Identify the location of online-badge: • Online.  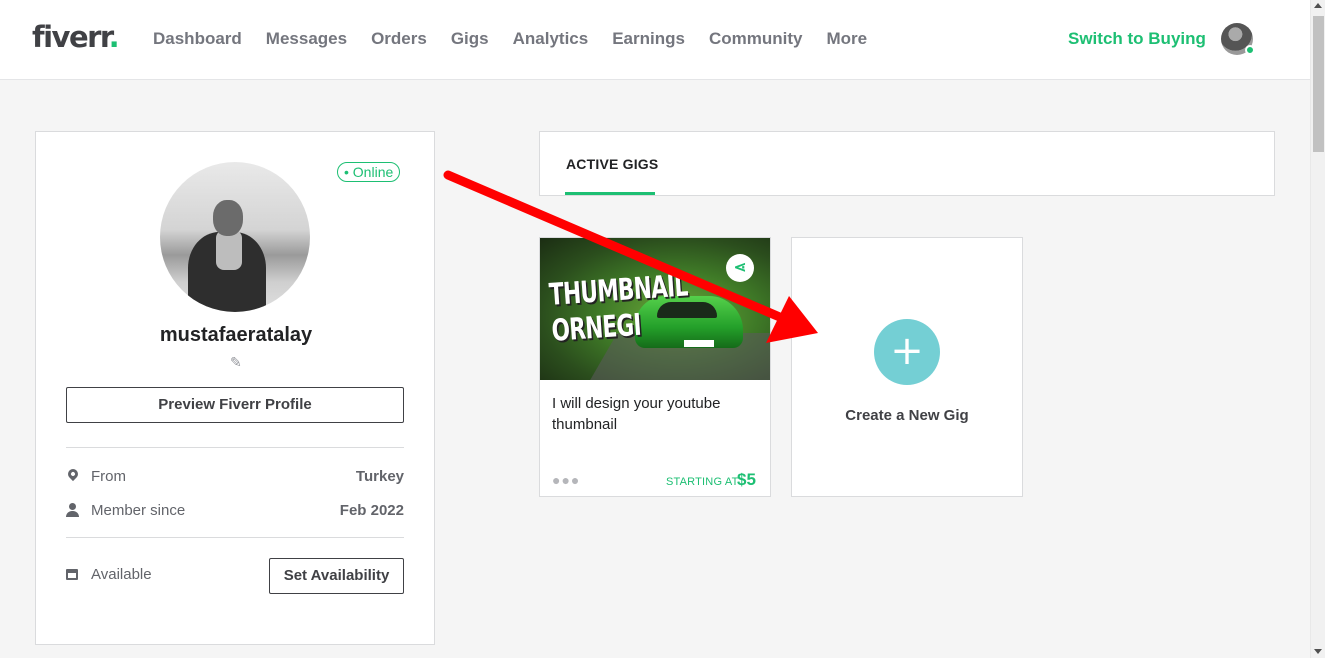
(369, 172).